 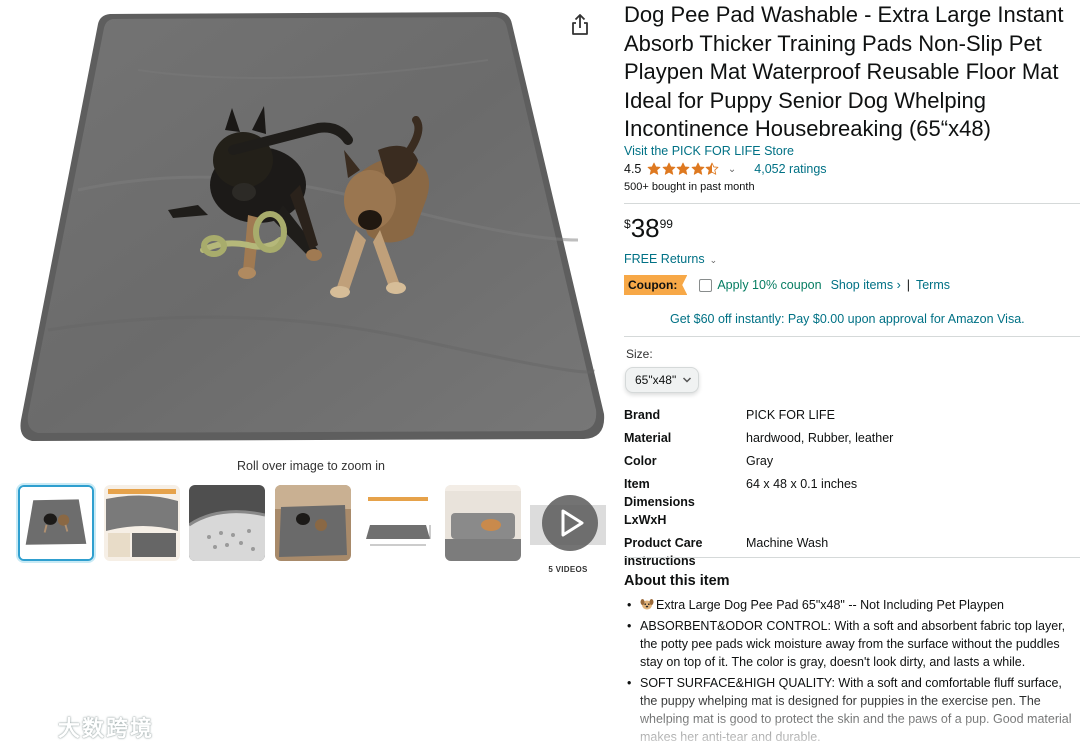 What do you see at coordinates (311, 466) in the screenshot?
I see `zoom-hint: Roll over image to zoom in` at bounding box center [311, 466].